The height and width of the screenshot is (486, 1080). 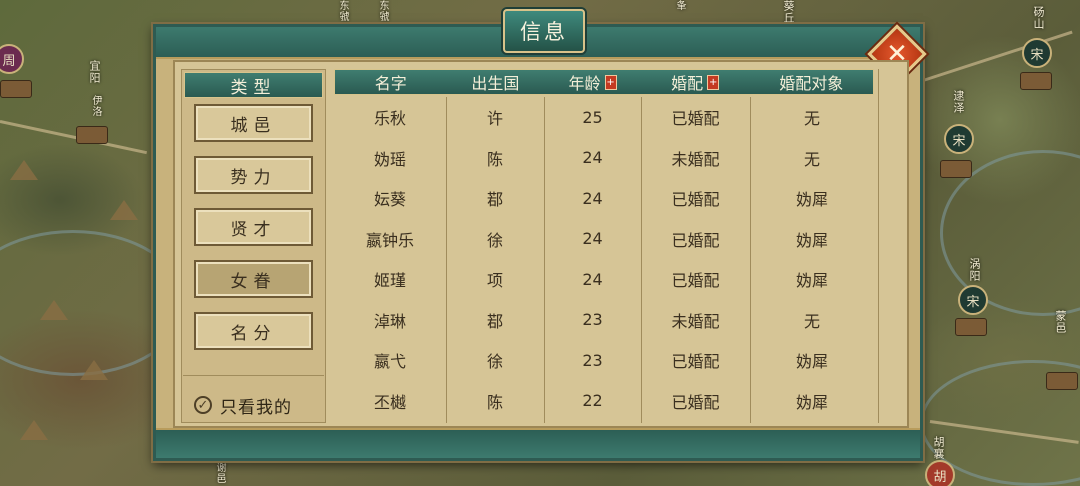 I want to click on column-header-marital: 婚配 +, so click(x=695, y=82).